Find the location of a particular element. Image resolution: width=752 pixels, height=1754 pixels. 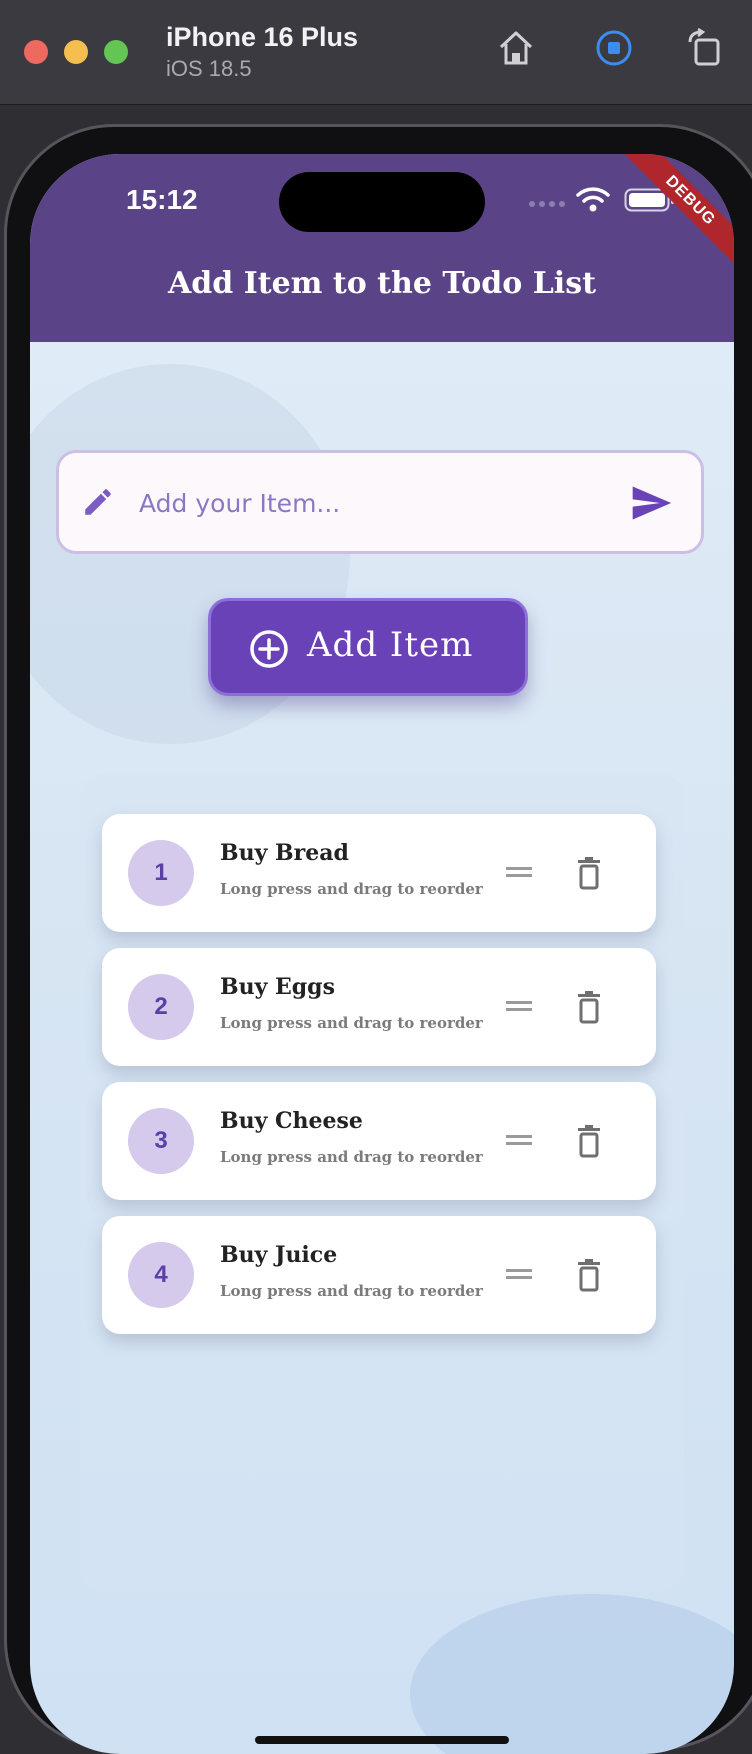

background-decoration is located at coordinates (572, 1674).